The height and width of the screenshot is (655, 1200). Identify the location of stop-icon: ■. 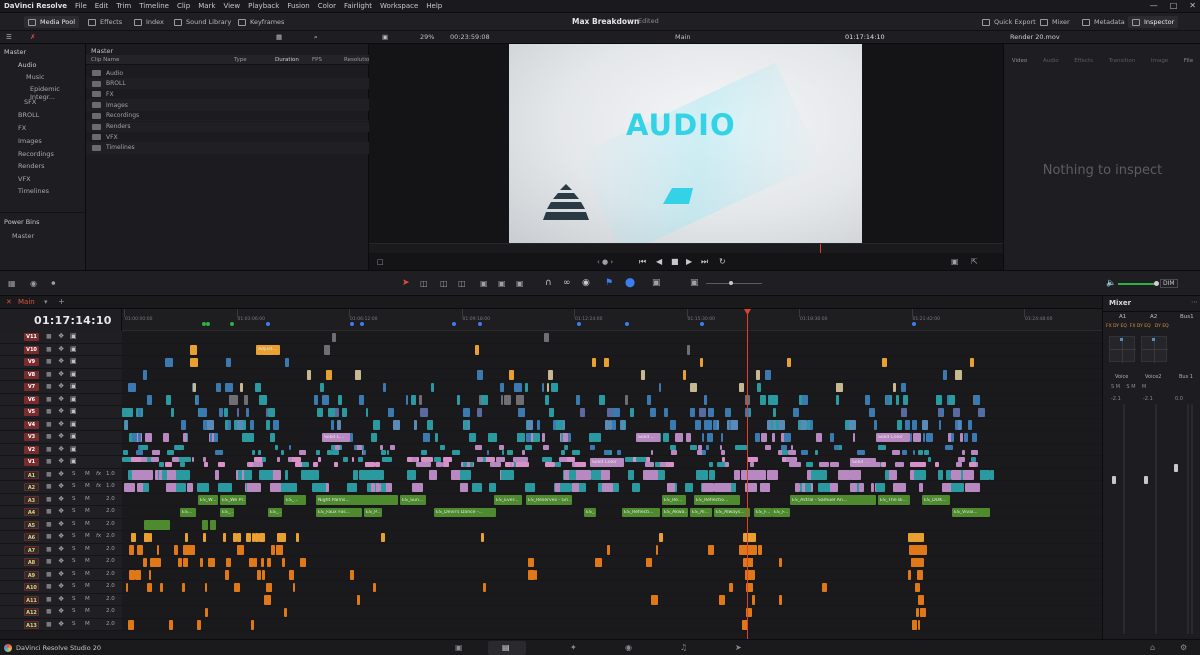
(675, 261).